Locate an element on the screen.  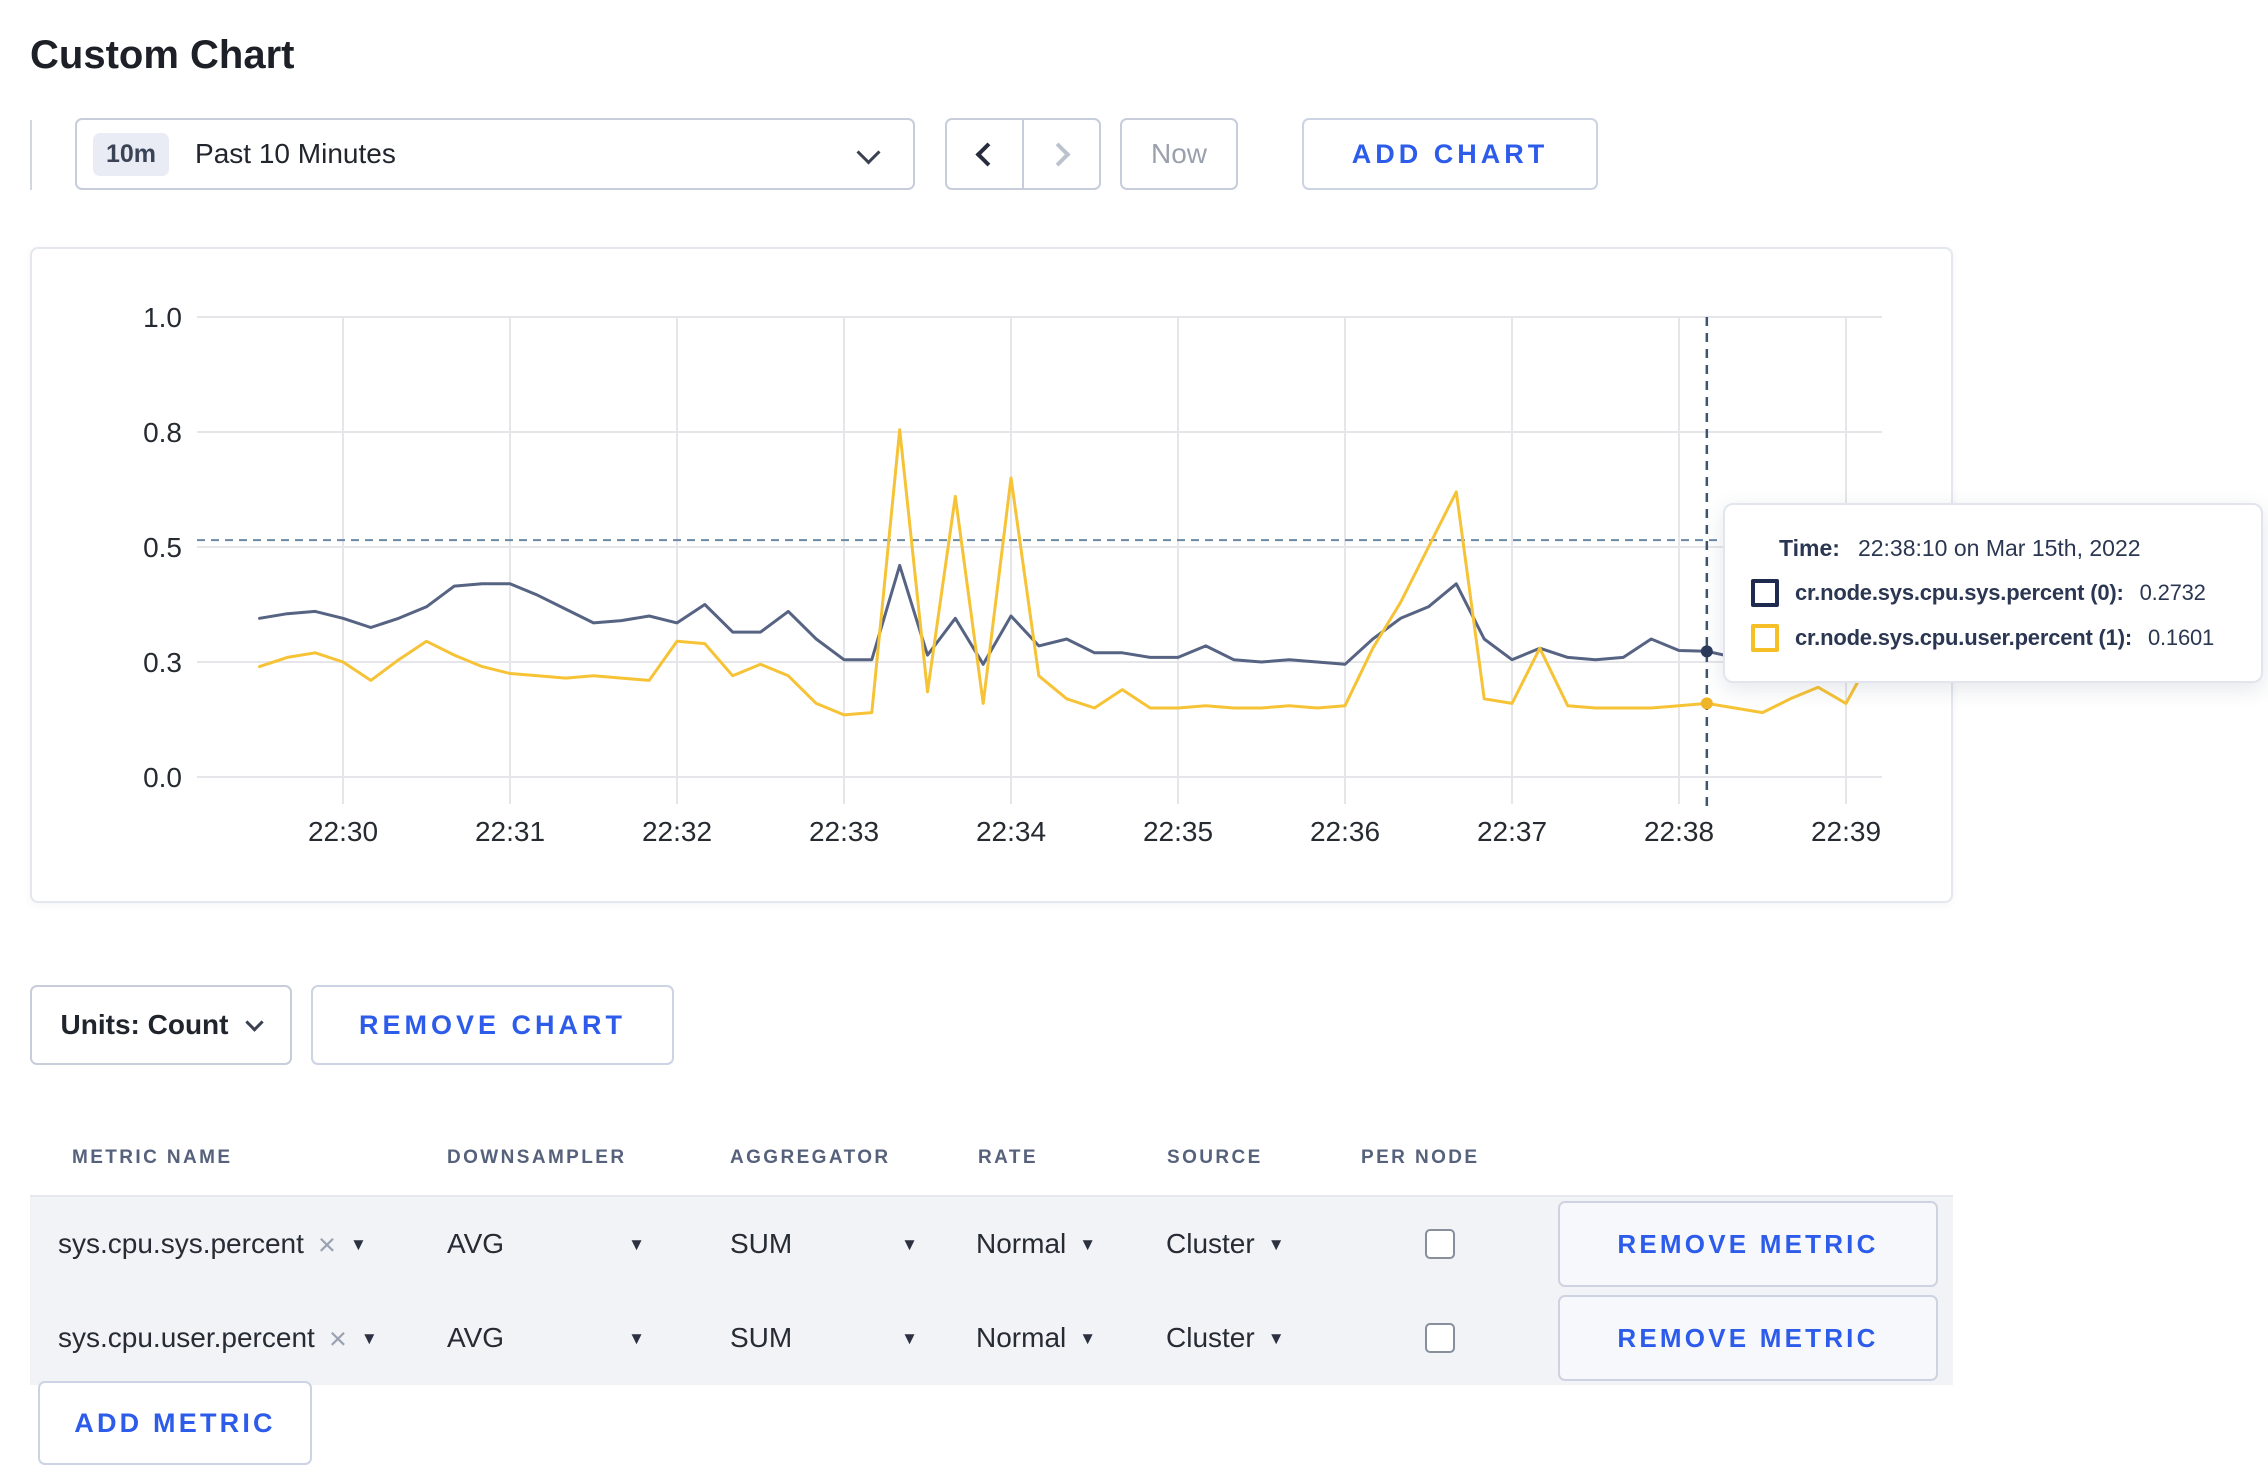
x-axis-tick-label: 22:37 is located at coordinates (1512, 831).